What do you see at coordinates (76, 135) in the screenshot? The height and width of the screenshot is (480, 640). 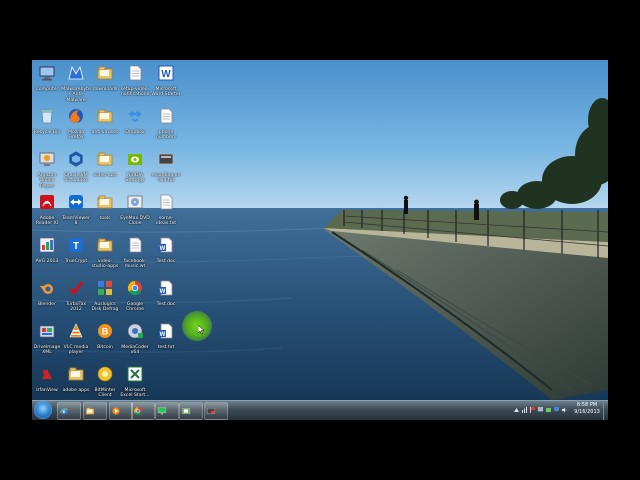 I see `desktop-icon-label: Mozilla Firefox` at bounding box center [76, 135].